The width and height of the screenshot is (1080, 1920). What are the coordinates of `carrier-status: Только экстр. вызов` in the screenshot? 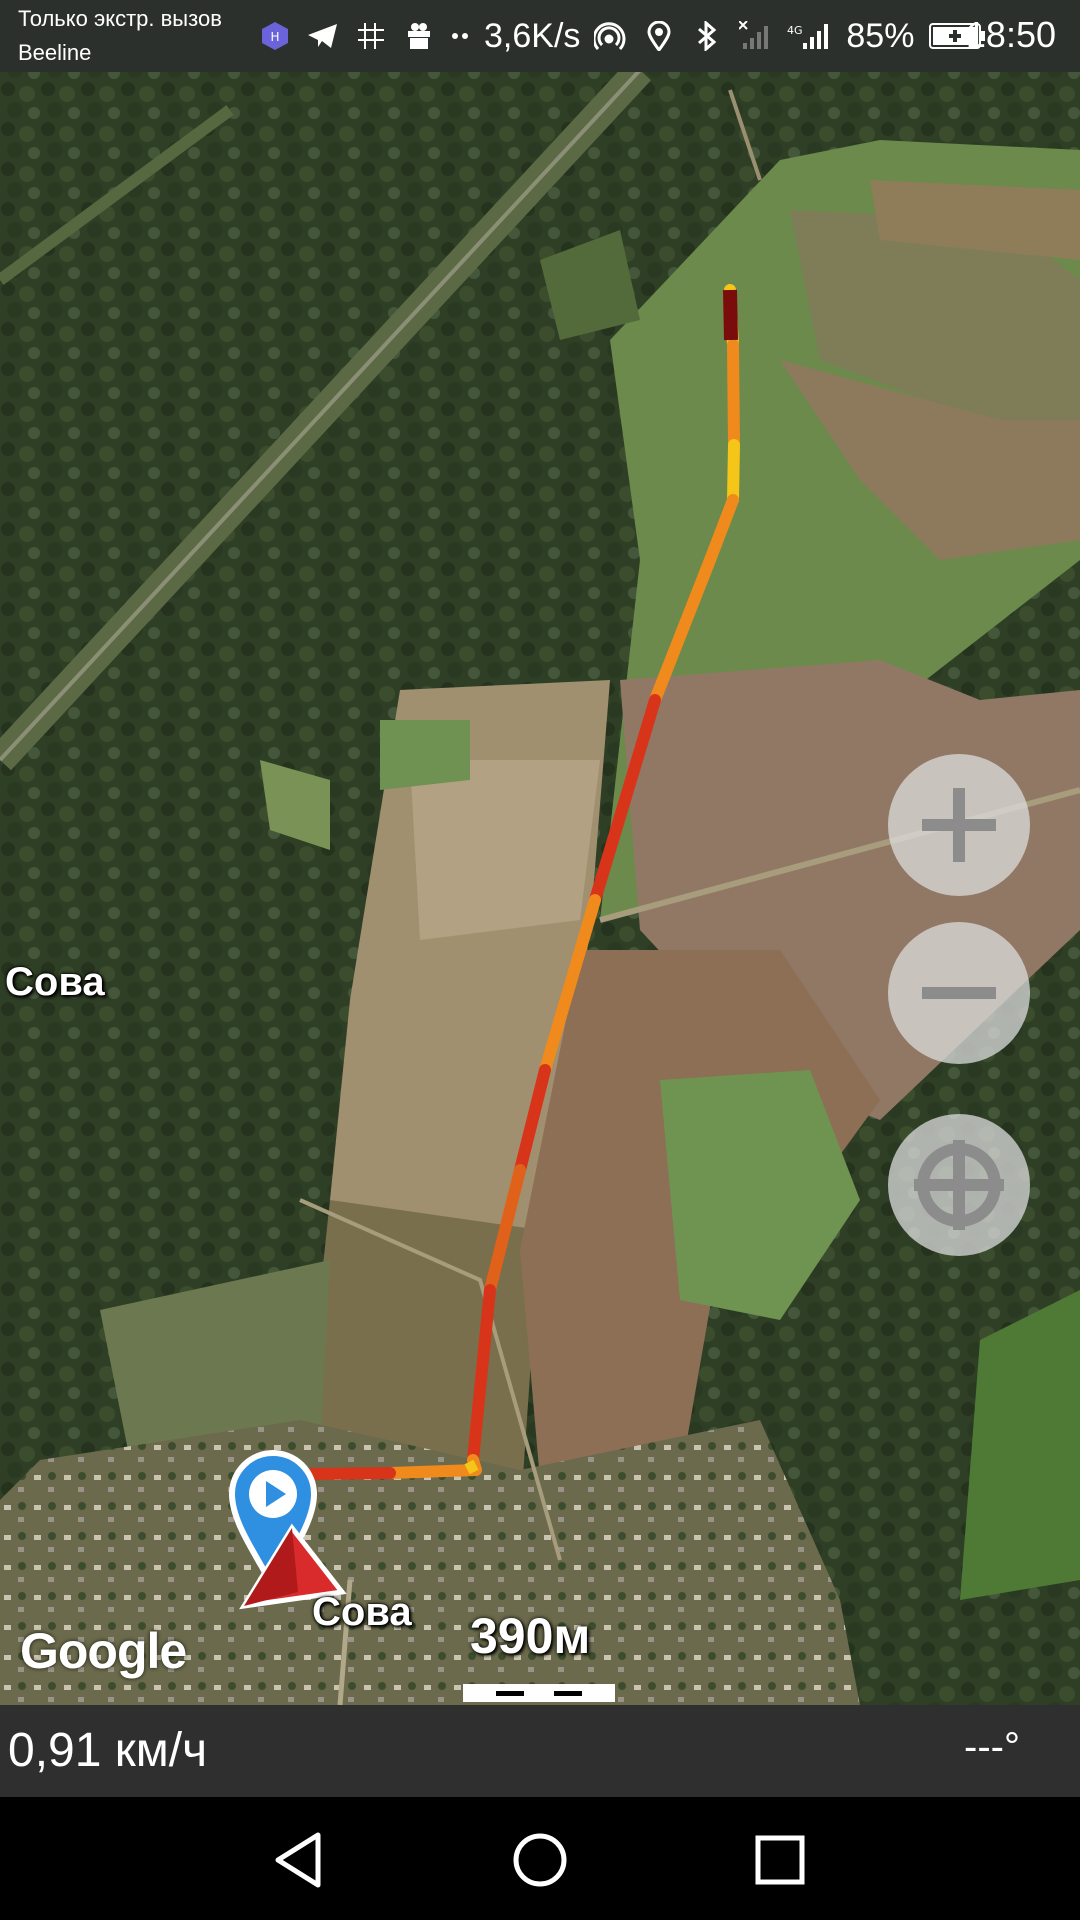 It's located at (120, 18).